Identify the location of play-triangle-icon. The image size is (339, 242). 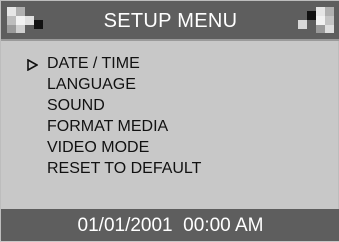
(32, 65).